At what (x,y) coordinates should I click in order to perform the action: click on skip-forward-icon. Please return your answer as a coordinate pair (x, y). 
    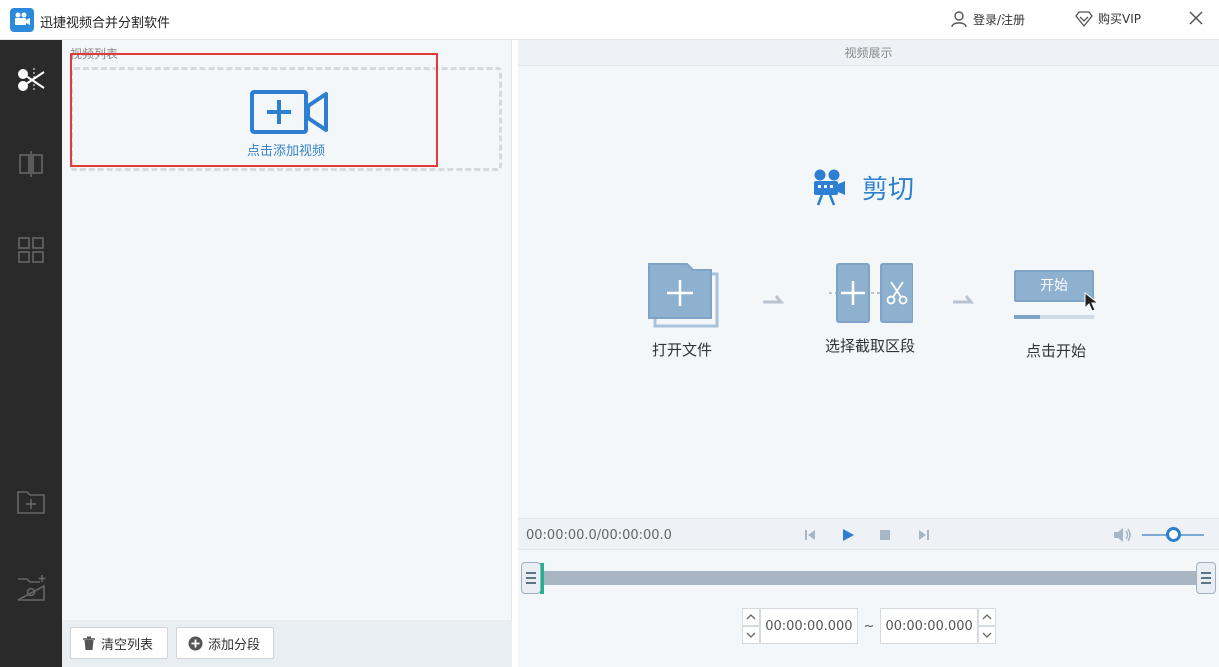
    Looking at the image, I should click on (924, 535).